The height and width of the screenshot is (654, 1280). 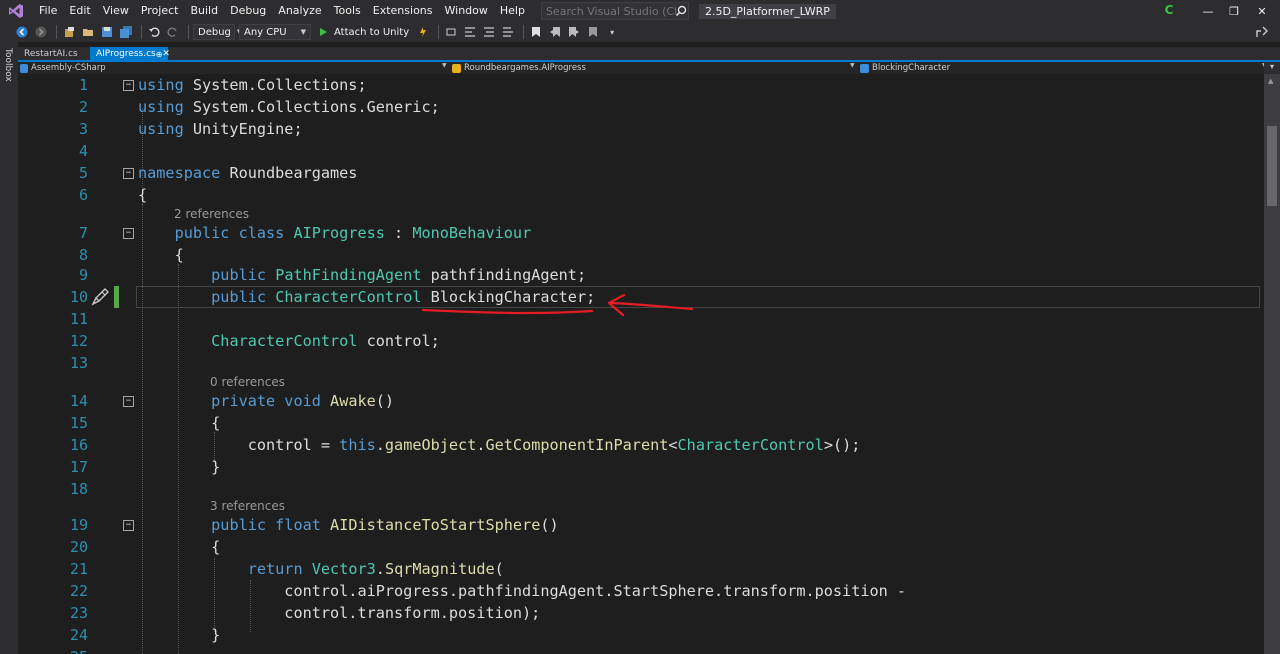 What do you see at coordinates (188, 32) in the screenshot?
I see `toolbar-separator` at bounding box center [188, 32].